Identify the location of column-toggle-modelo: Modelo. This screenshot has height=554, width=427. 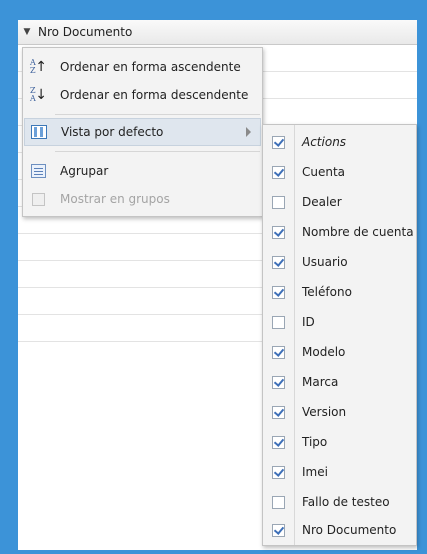
(339, 352).